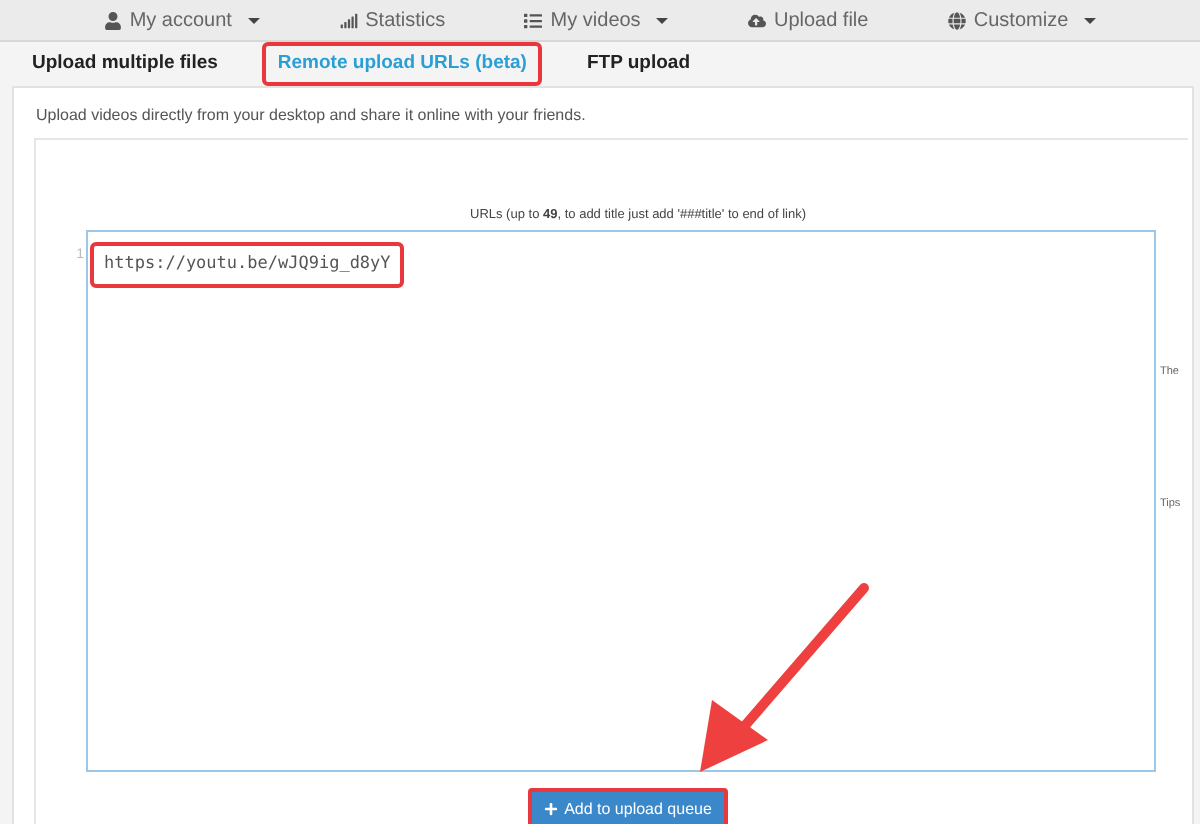  Describe the element at coordinates (402, 64) in the screenshot. I see `tab: Remote upload URLs (beta)` at that location.